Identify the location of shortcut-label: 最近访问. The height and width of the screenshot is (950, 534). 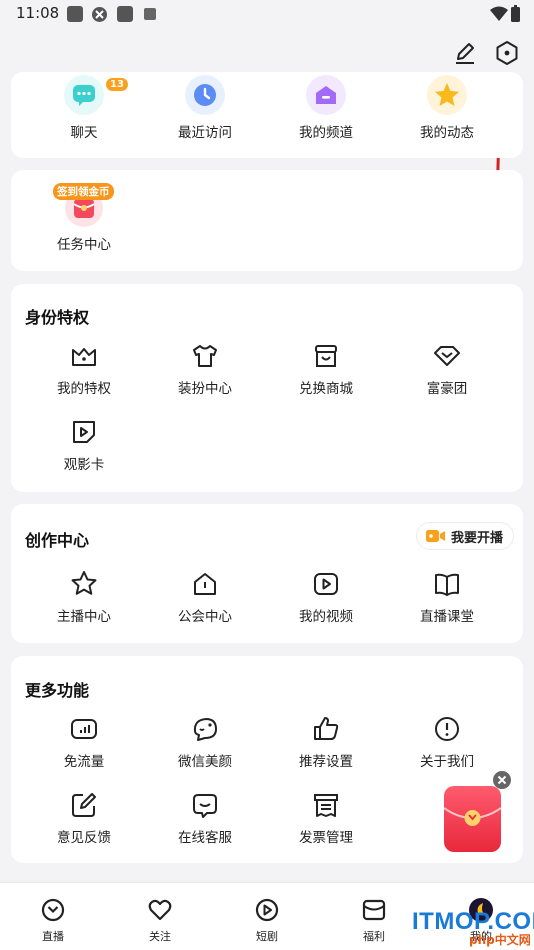
(205, 133).